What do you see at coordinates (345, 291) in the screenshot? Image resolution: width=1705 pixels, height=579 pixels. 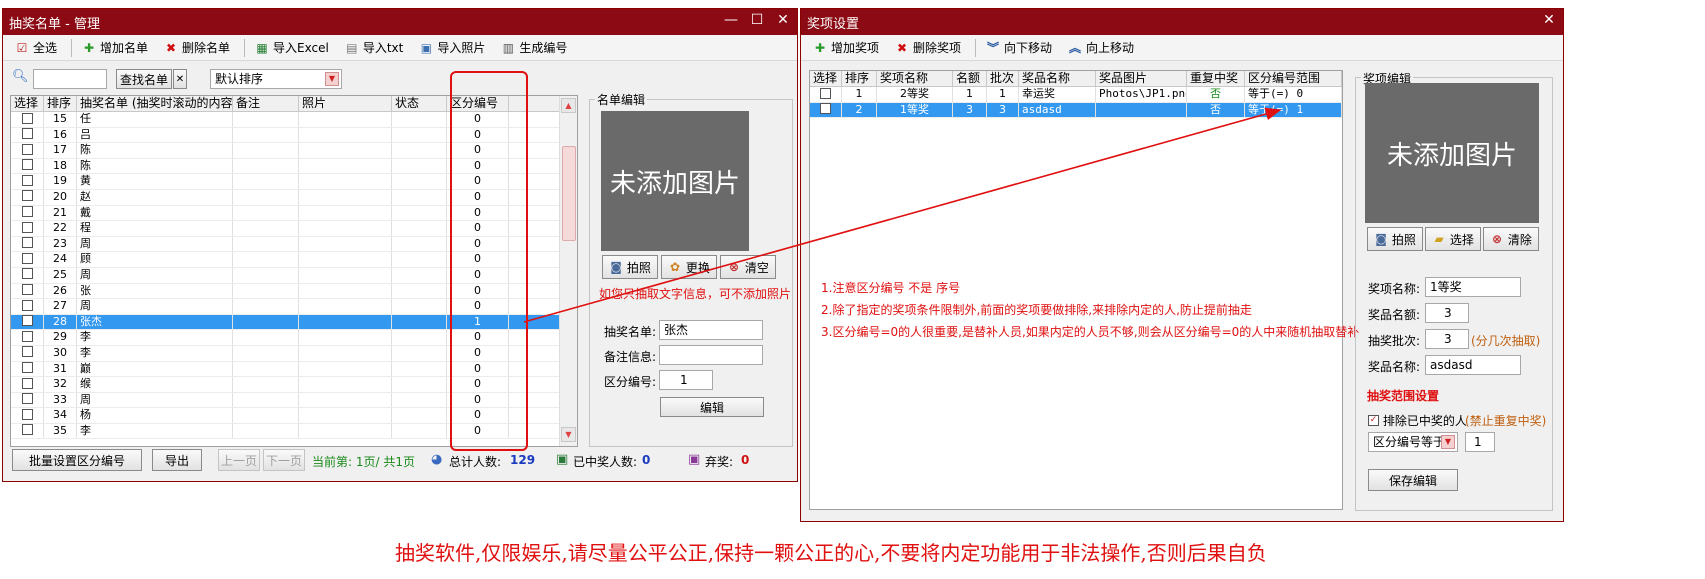 I see `row-photo-cell` at bounding box center [345, 291].